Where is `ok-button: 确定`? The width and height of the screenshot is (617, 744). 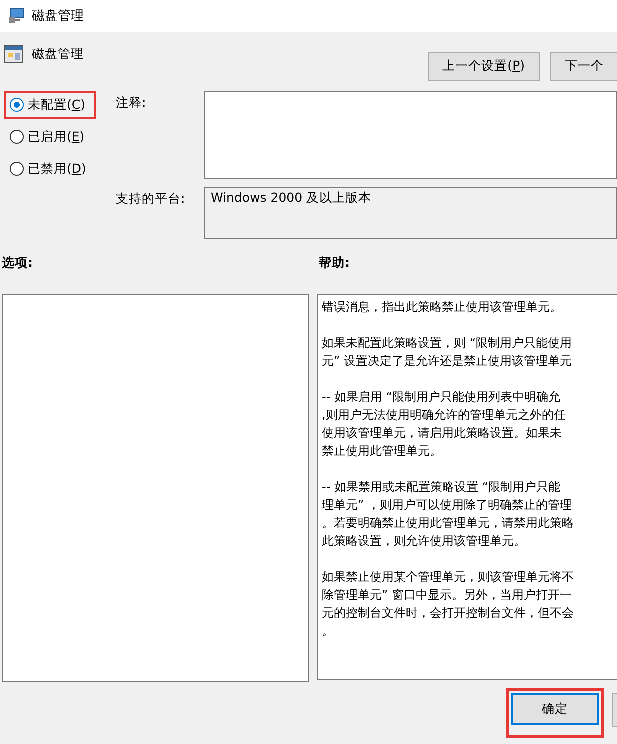 ok-button: 确定 is located at coordinates (555, 709).